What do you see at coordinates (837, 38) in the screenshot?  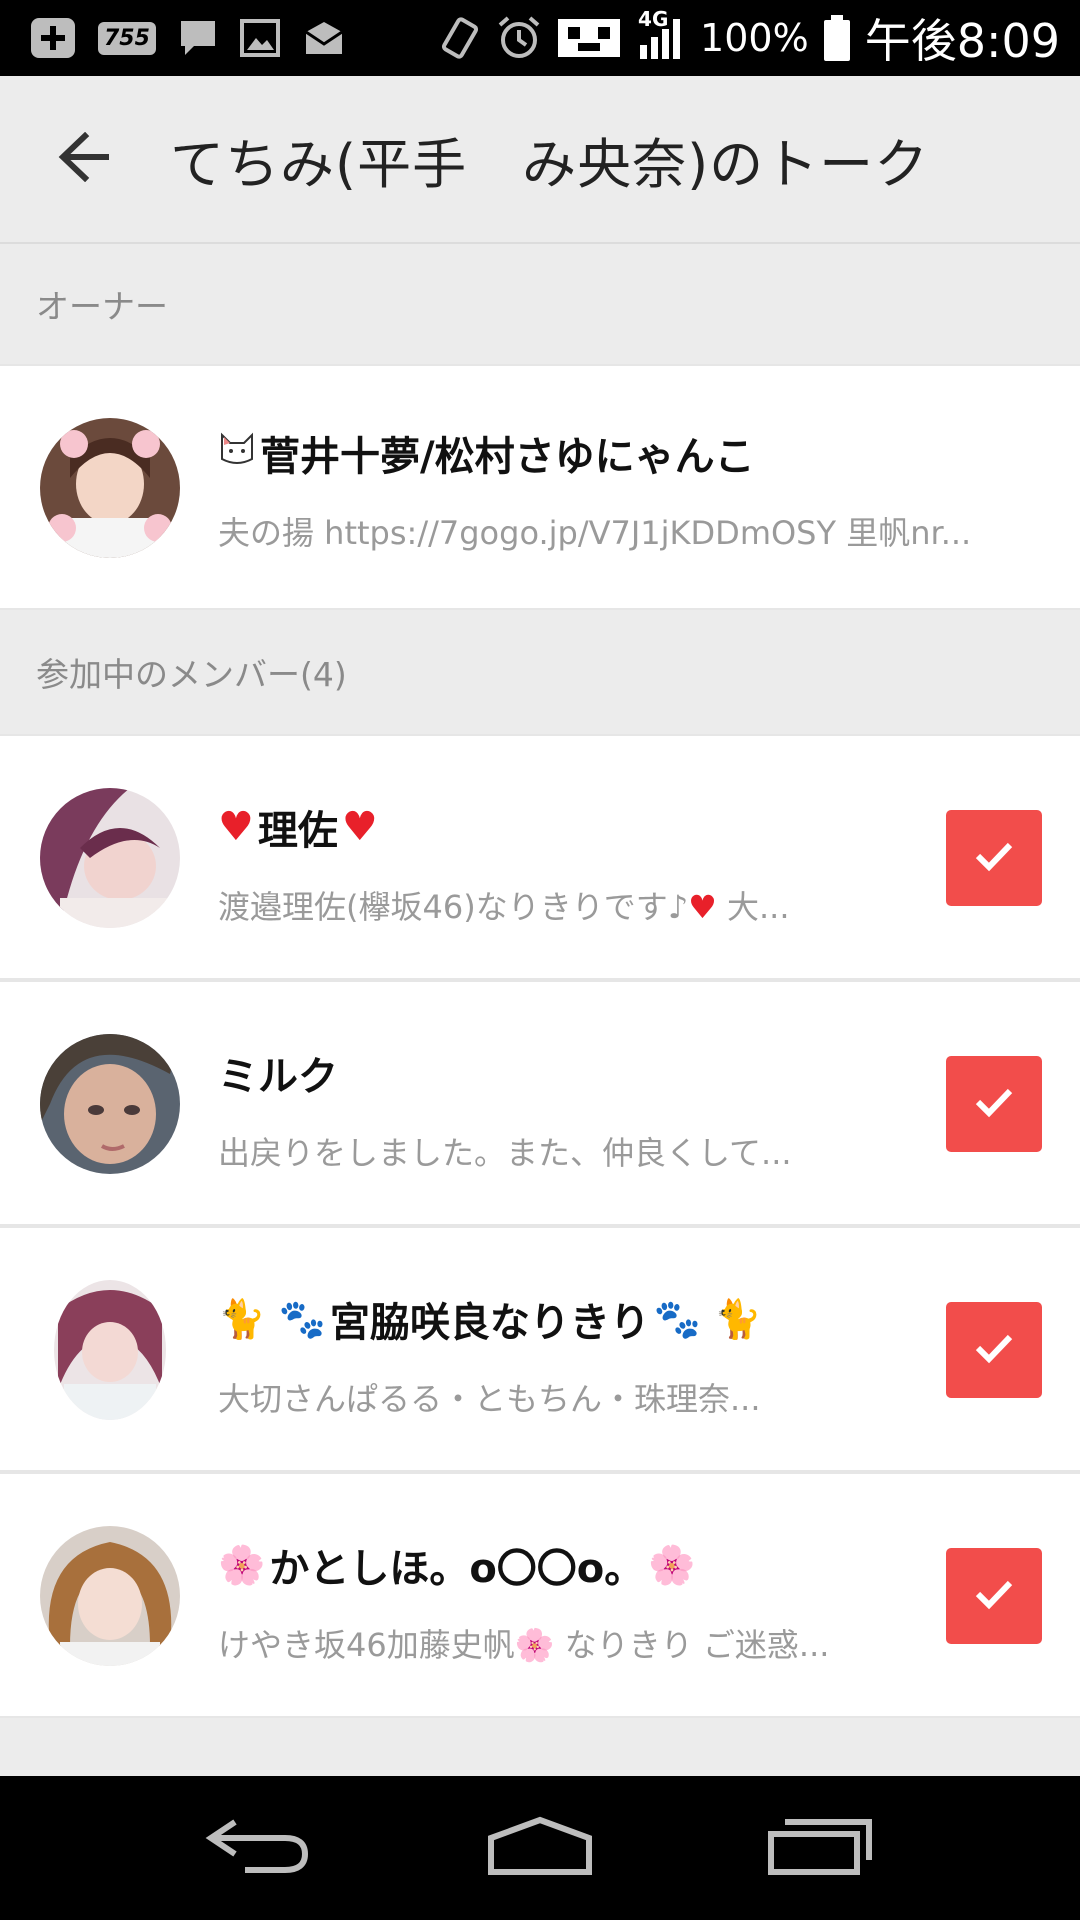 I see `battery-icon` at bounding box center [837, 38].